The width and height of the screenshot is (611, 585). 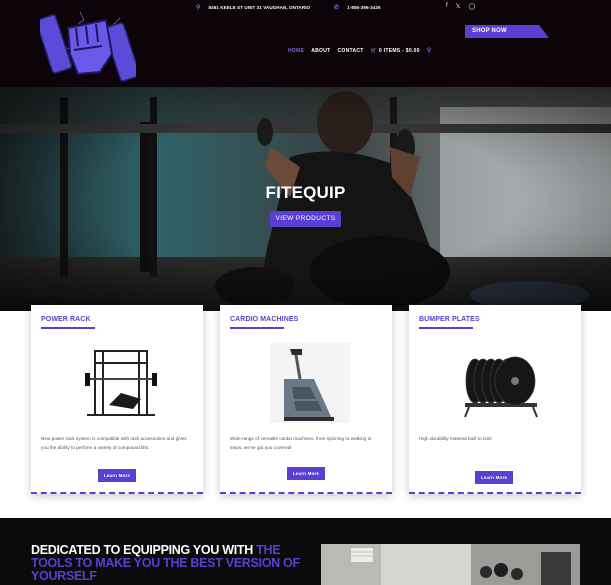 I want to click on shop-now-label: SHOP NOW, so click(x=489, y=31).